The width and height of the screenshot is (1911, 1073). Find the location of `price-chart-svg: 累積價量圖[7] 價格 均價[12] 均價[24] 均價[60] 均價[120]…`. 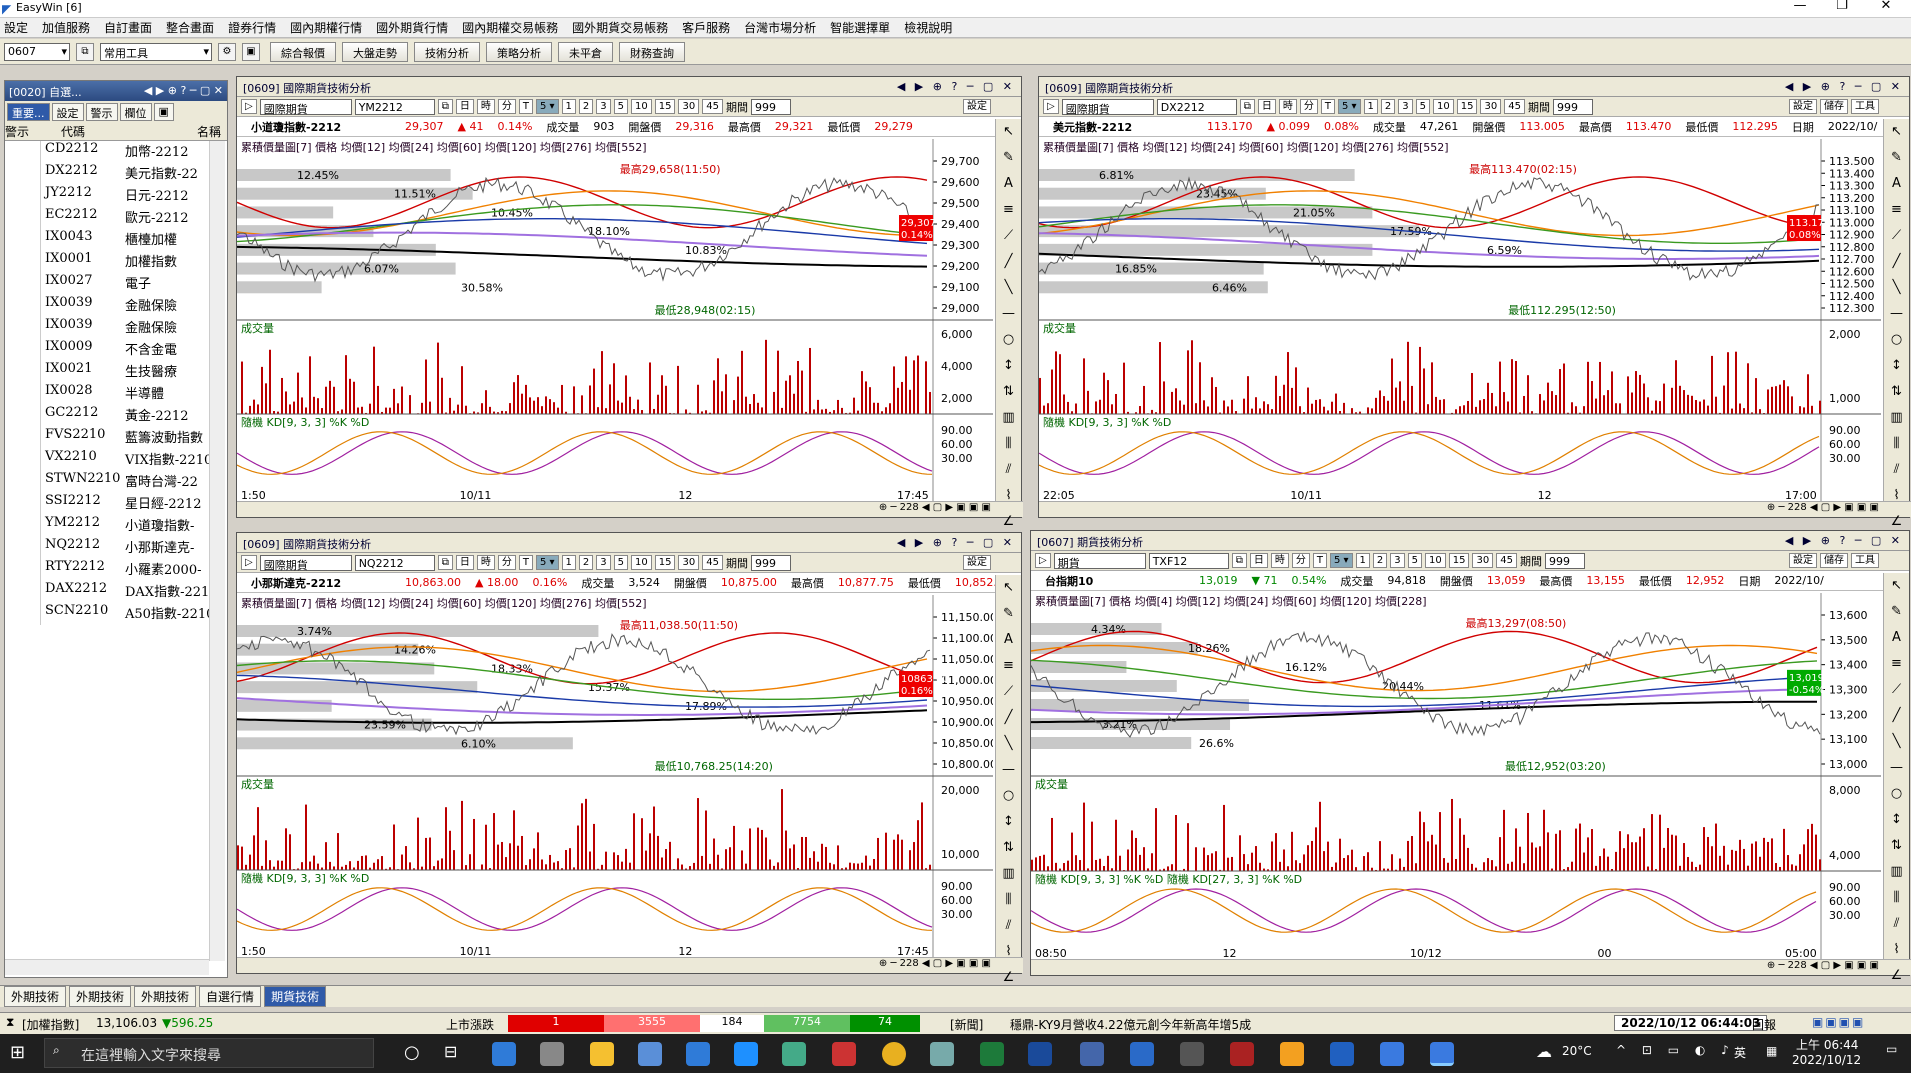

price-chart-svg: 累積價量圖[7] 價格 均價[12] 均價[24] 均價[60] 均價[120]… is located at coordinates (1460, 320).